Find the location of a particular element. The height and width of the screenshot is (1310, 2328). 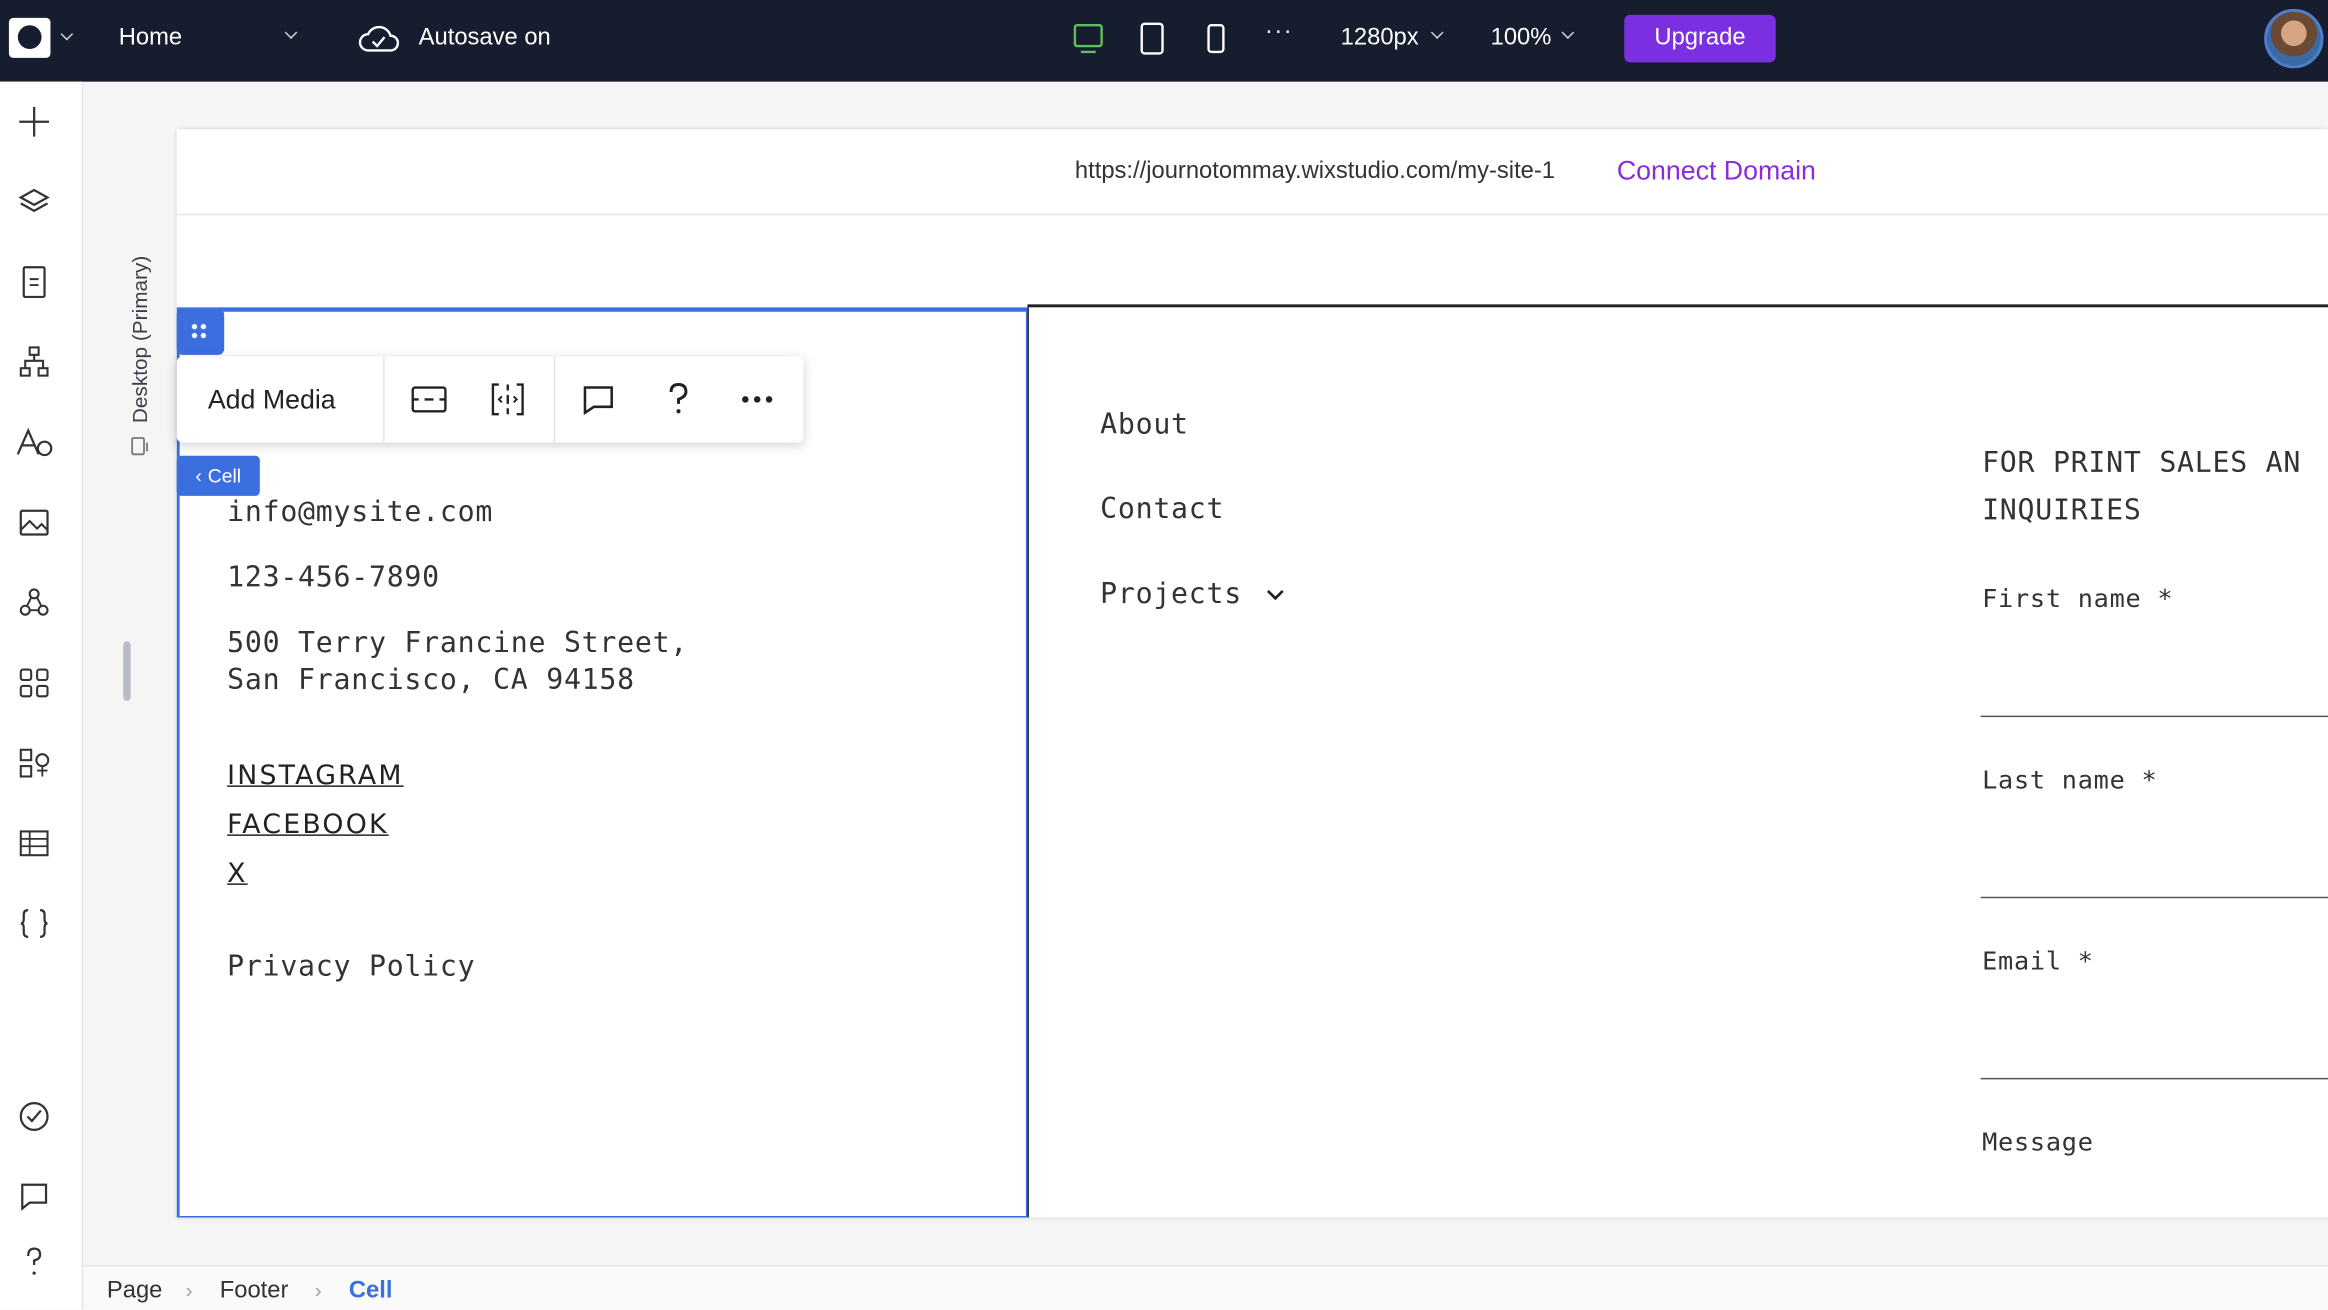

breakpoint-label-text: Desktop (Primary) is located at coordinates (139, 339).